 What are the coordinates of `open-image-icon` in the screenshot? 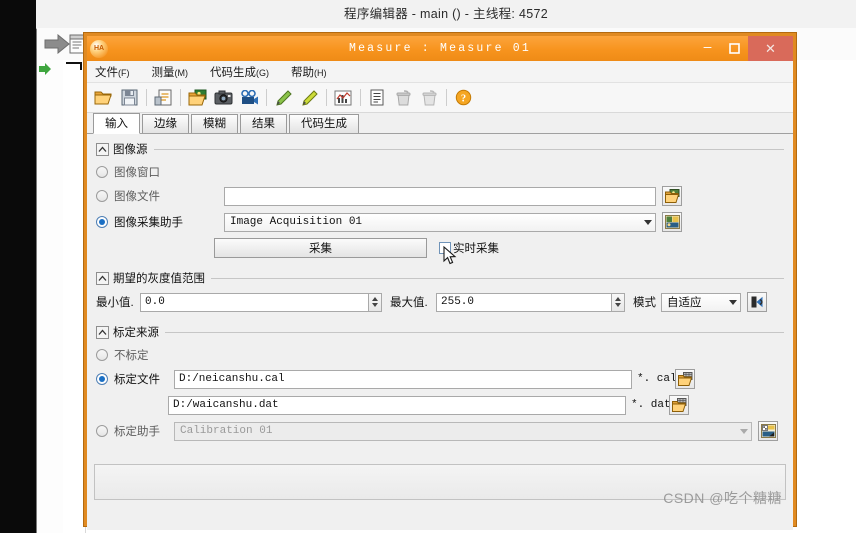 It's located at (197, 98).